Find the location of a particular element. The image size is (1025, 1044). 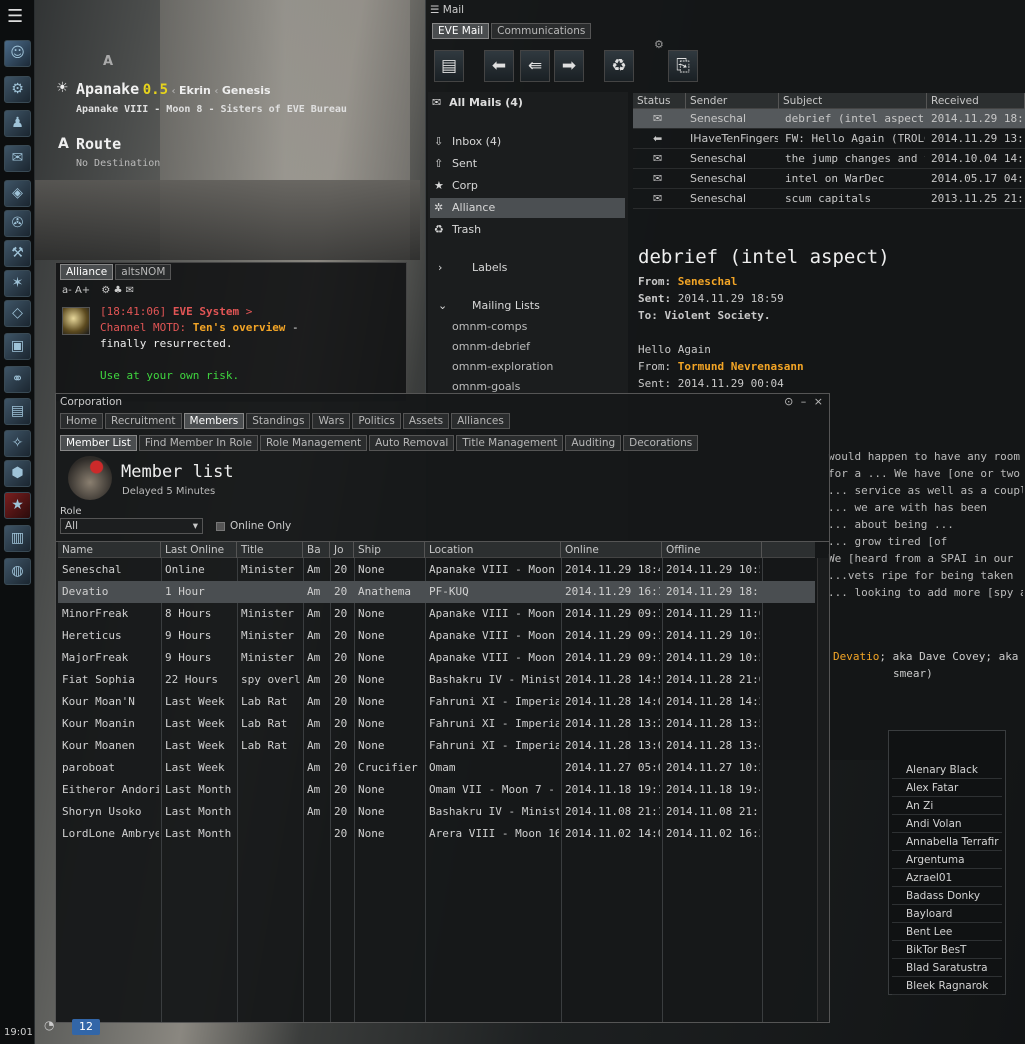

mailing-list-item: omnm-exploration is located at coordinates (527, 367).